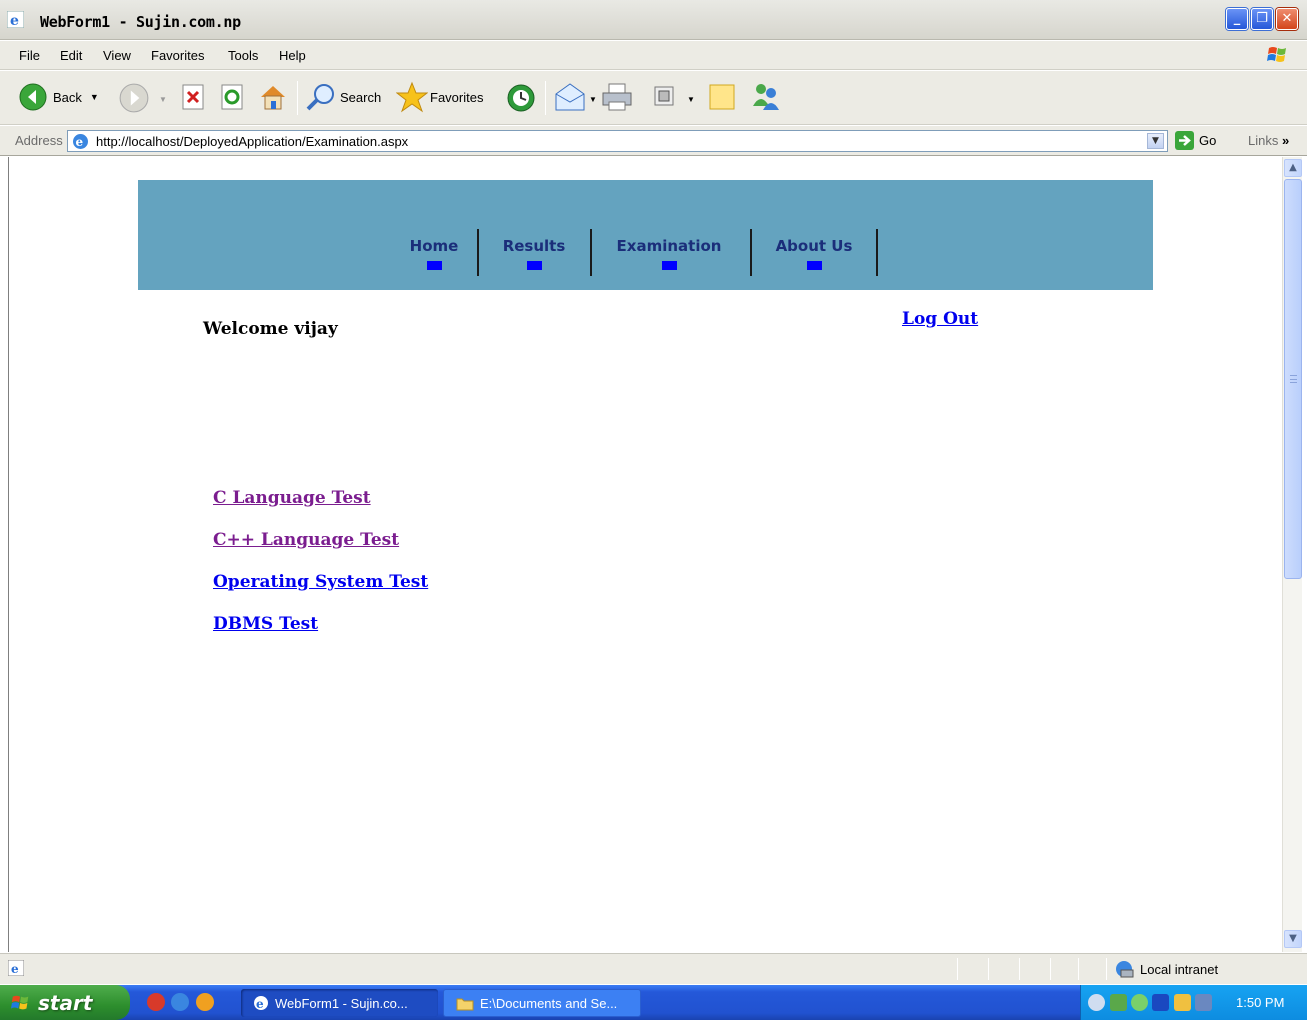  I want to click on maximize-button: ❐, so click(1262, 19).